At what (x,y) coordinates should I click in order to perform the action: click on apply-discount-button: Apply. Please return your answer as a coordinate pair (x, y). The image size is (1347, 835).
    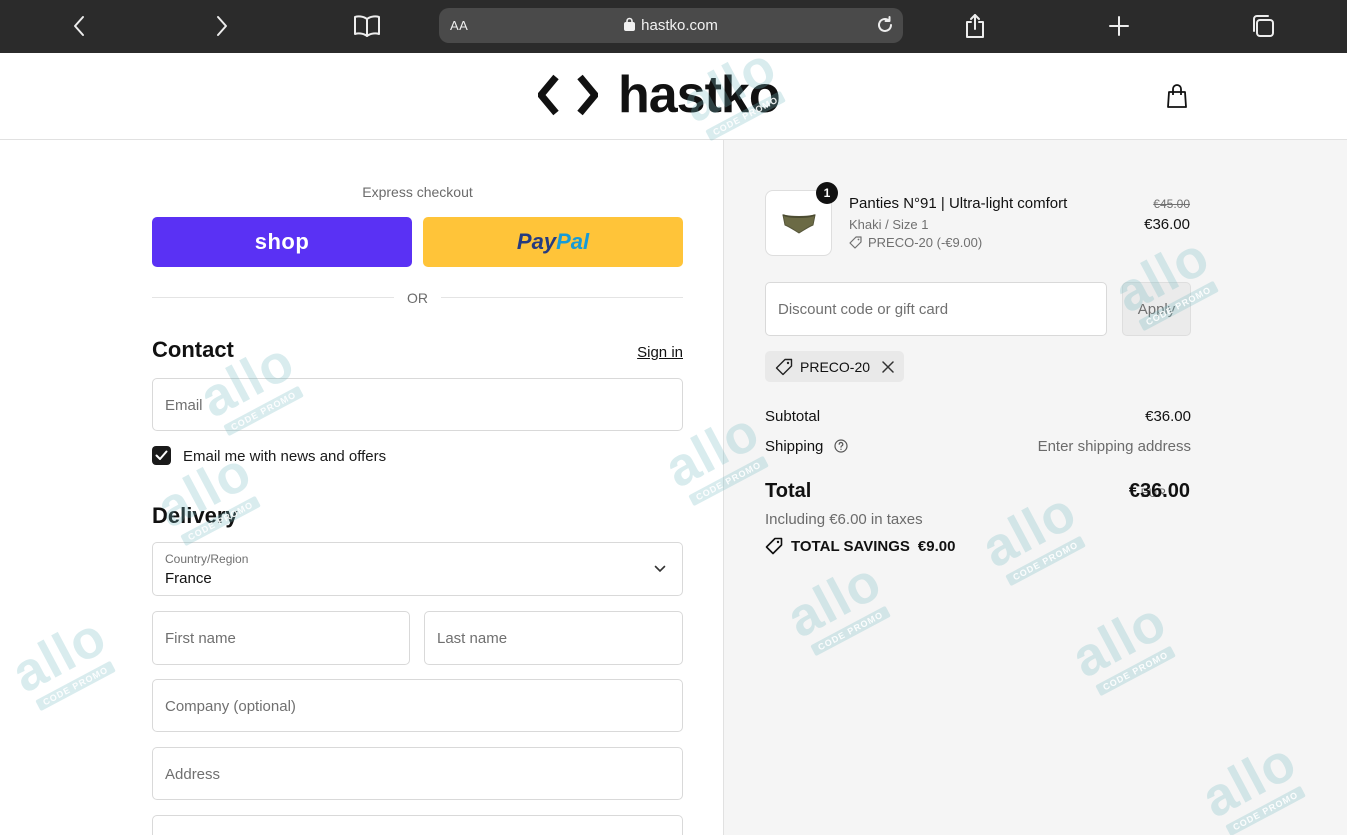
    Looking at the image, I should click on (1156, 309).